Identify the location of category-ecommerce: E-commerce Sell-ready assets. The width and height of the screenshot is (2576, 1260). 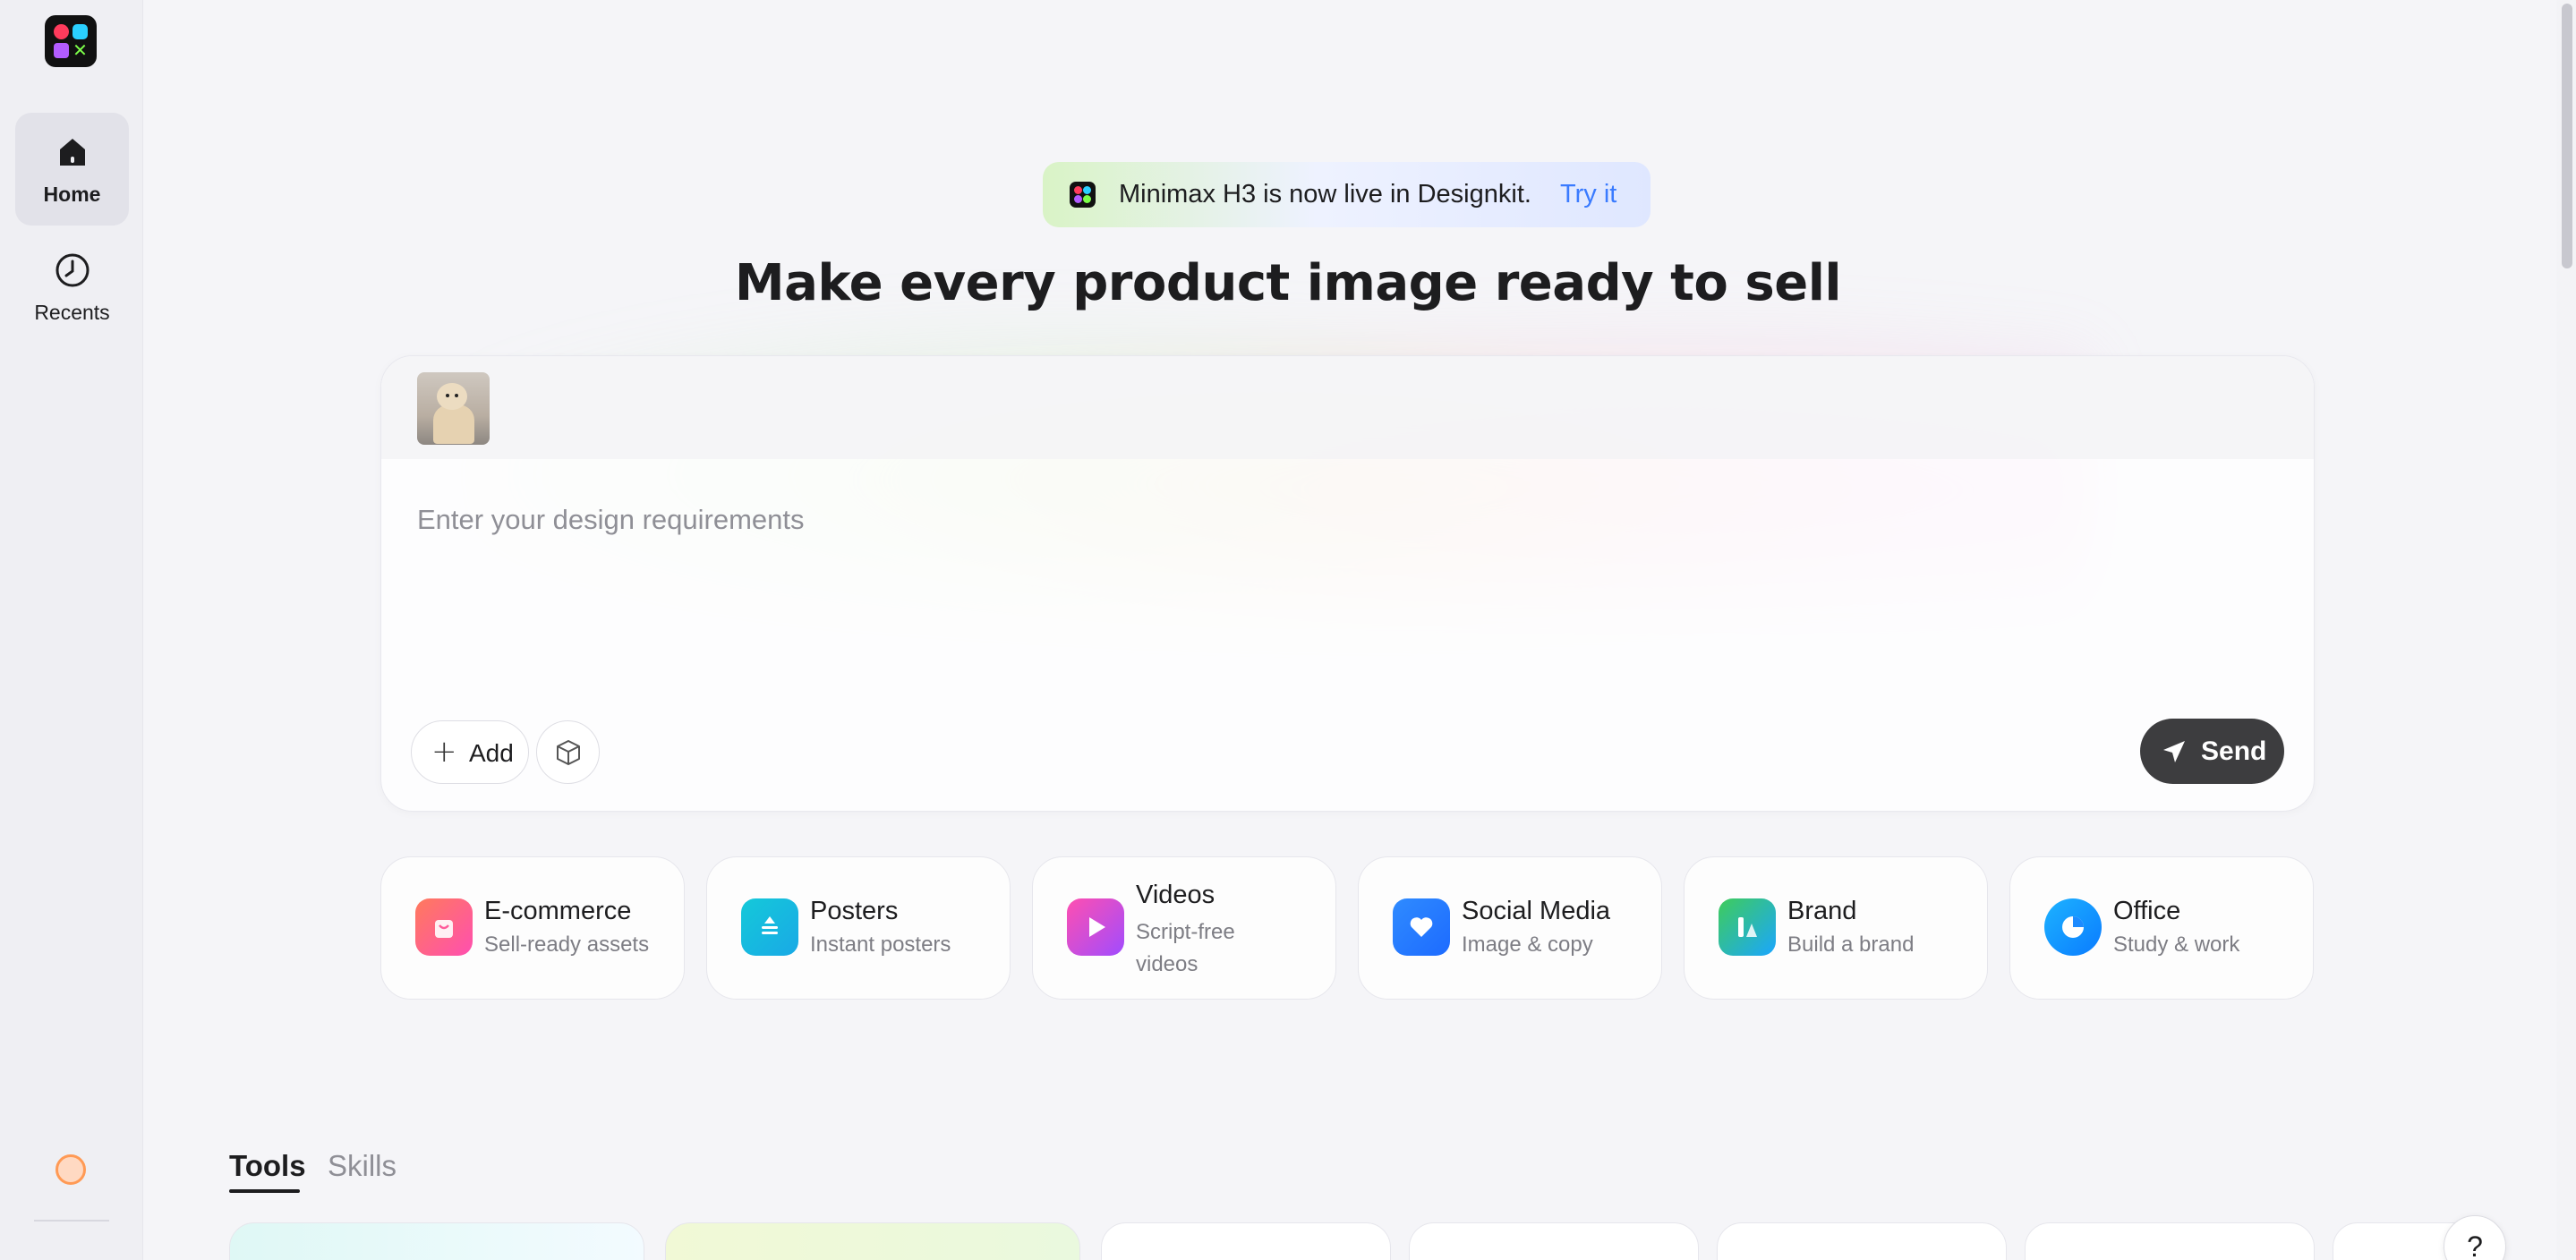
(532, 928).